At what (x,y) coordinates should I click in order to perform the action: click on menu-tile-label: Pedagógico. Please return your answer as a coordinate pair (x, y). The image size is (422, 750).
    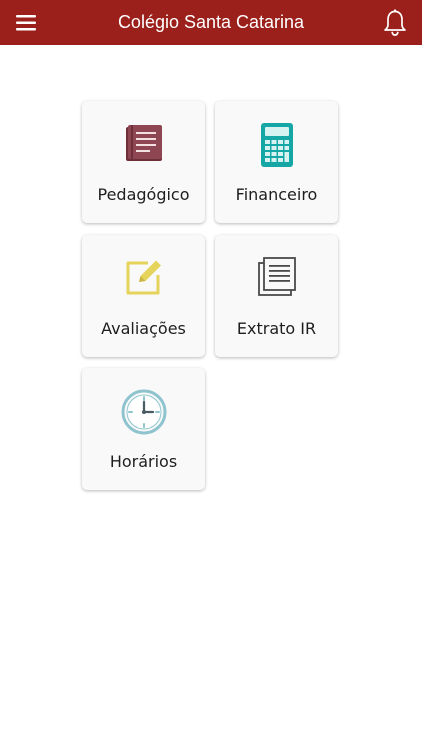
    Looking at the image, I should click on (143, 194).